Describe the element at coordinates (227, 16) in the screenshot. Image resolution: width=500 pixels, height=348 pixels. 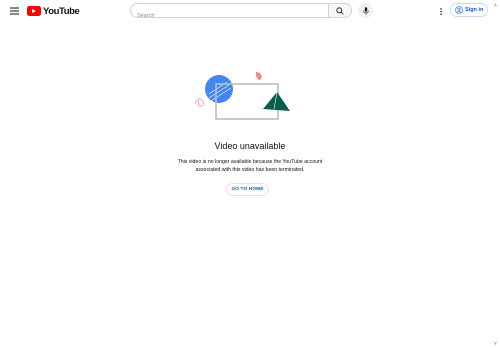
I see `search-input` at that location.